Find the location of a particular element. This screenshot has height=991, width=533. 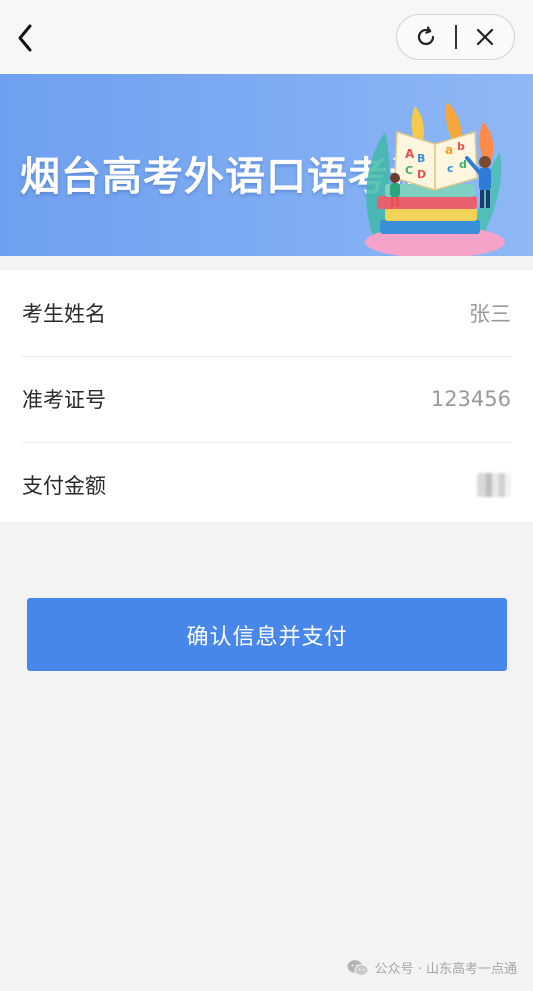

book-letter-a-upper: A is located at coordinates (410, 154).